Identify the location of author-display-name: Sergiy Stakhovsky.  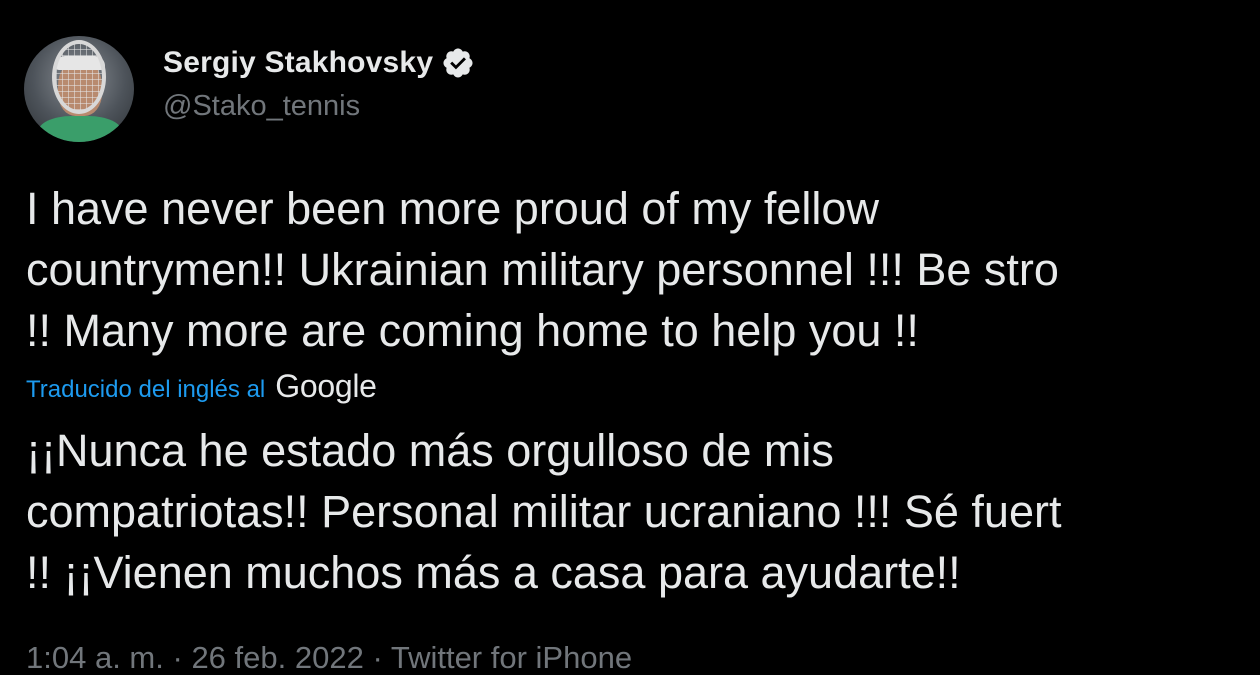
(298, 63).